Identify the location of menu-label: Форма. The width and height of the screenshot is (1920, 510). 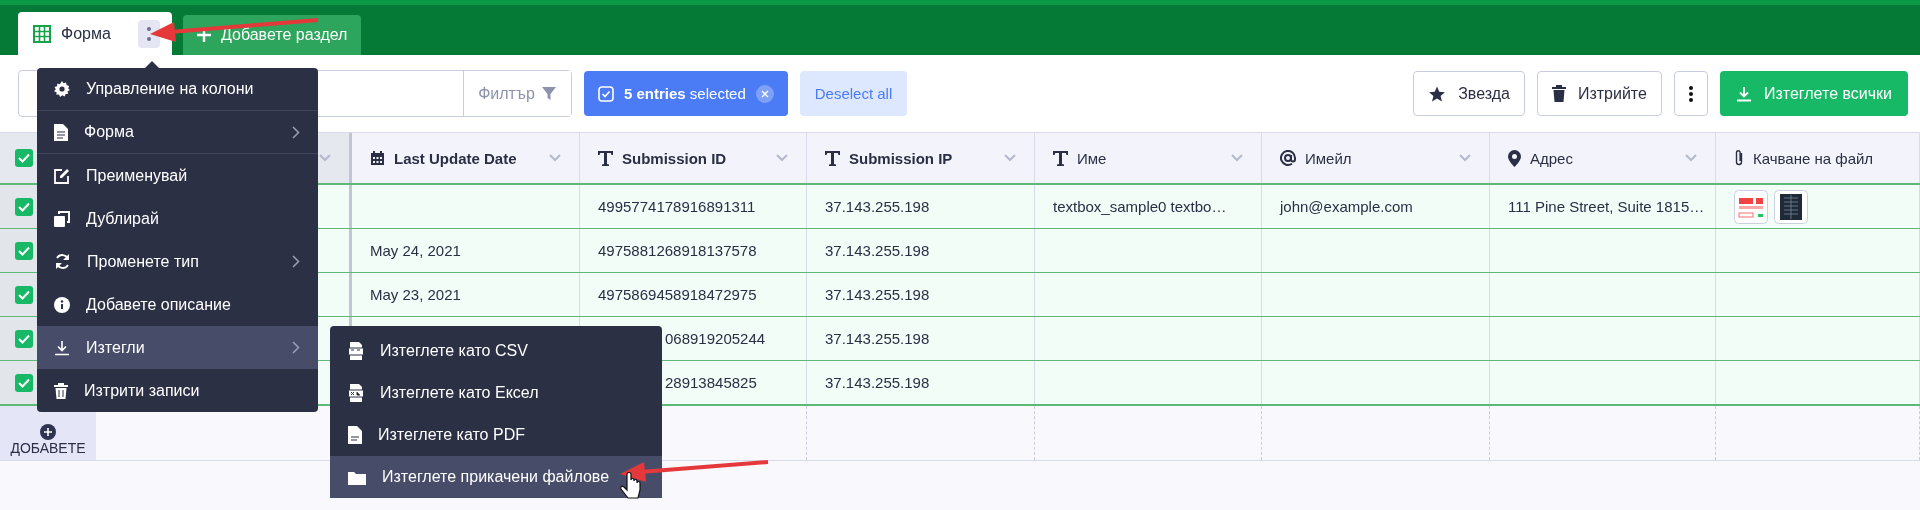
(109, 132).